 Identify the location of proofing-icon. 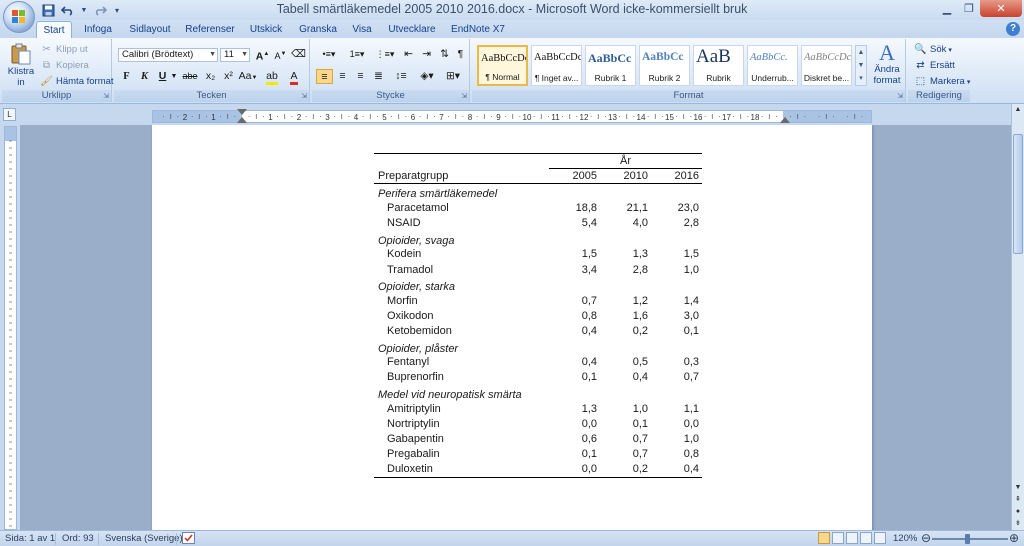
(188, 539).